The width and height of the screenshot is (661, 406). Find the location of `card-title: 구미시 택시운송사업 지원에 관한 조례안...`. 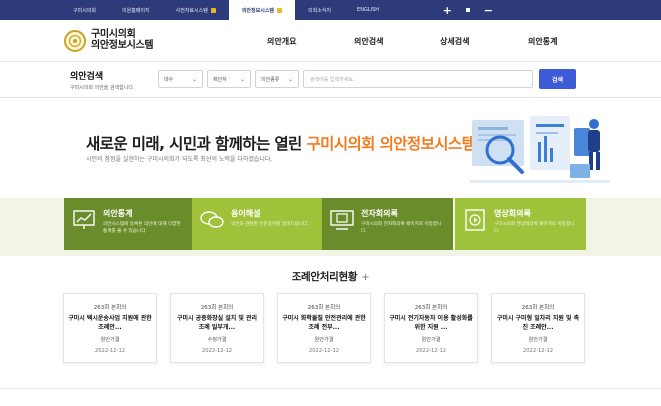

card-title: 구미시 택시운송사업 지원에 관한 조례안... is located at coordinates (110, 323).